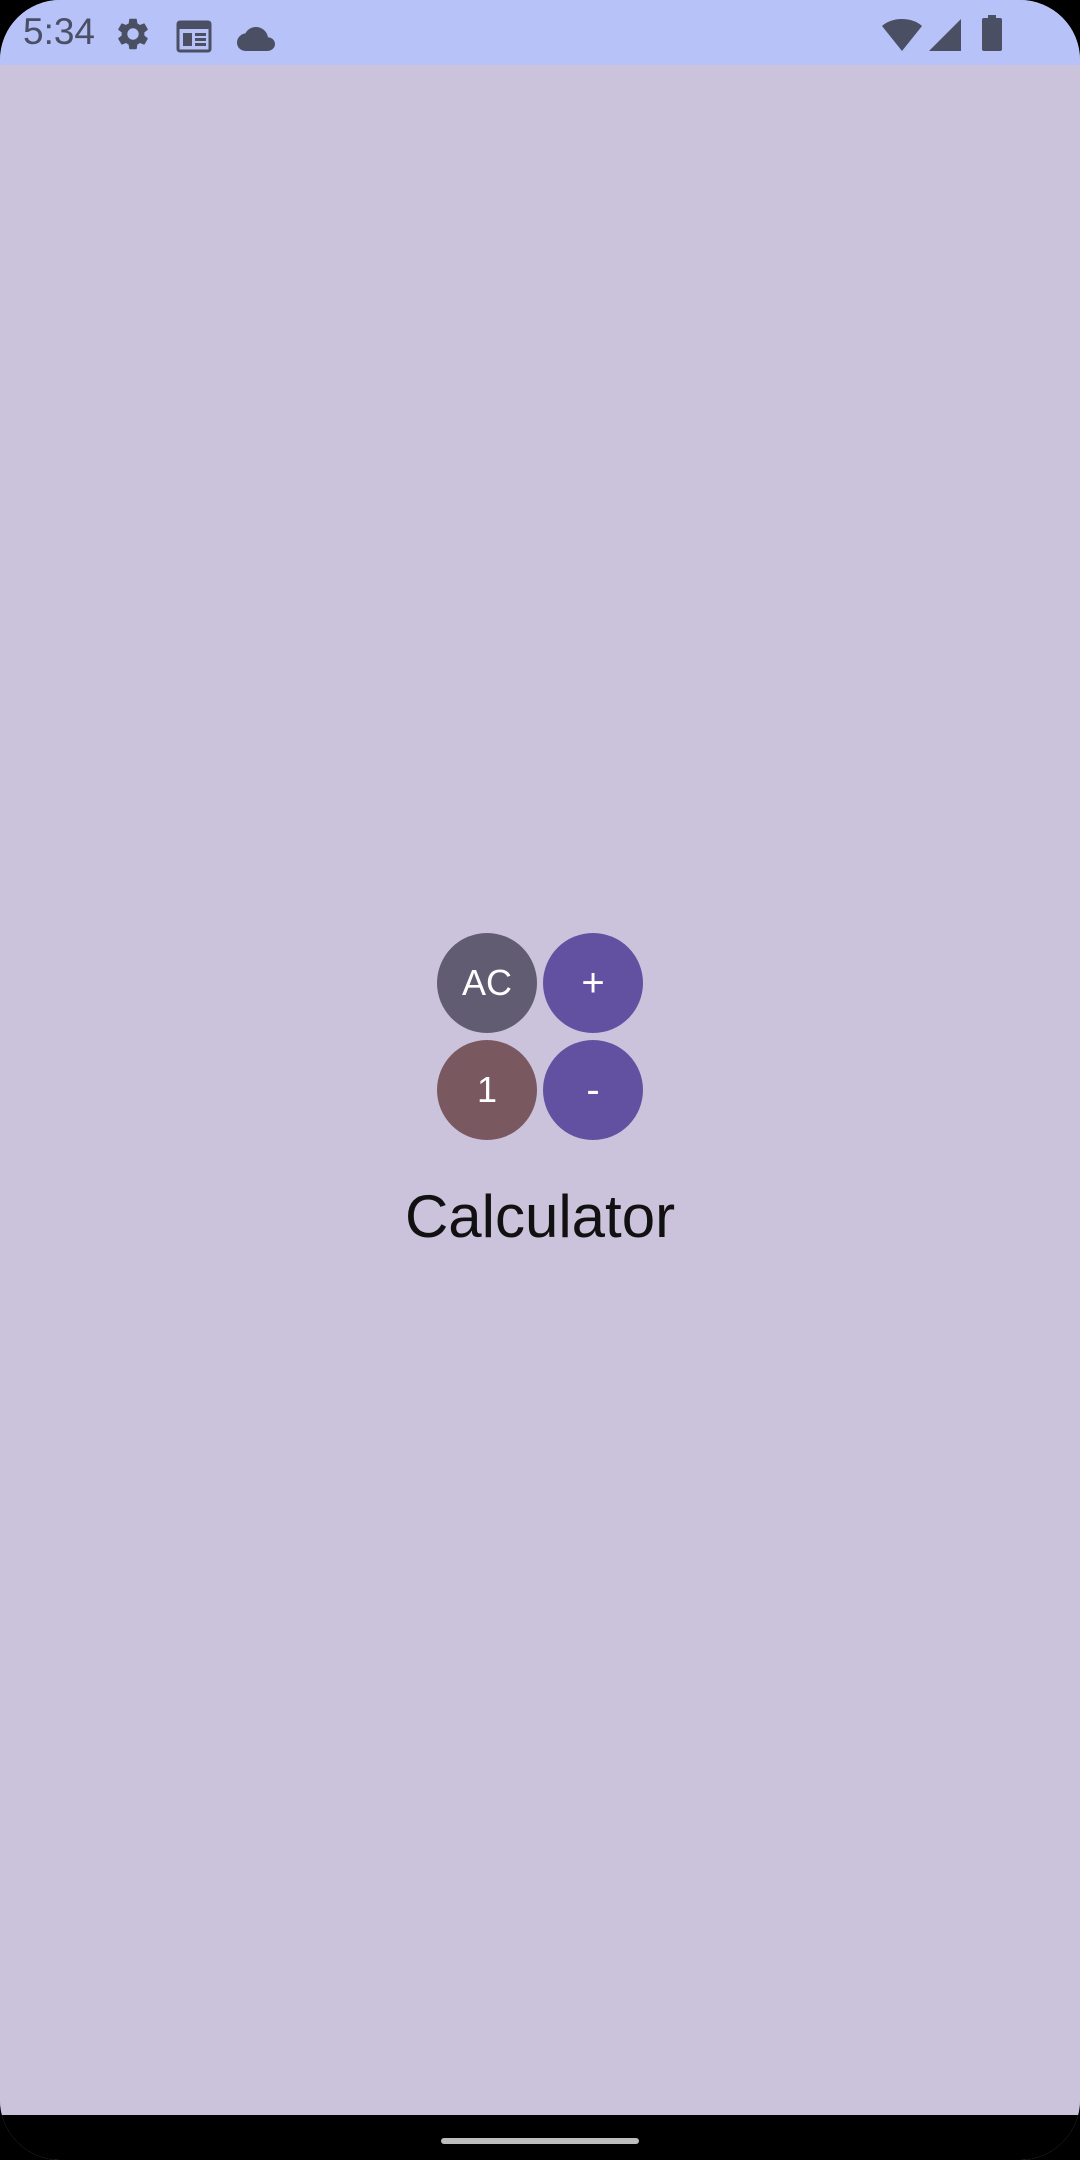 The image size is (1080, 2160). Describe the element at coordinates (487, 983) in the screenshot. I see `clear-button: AC` at that location.